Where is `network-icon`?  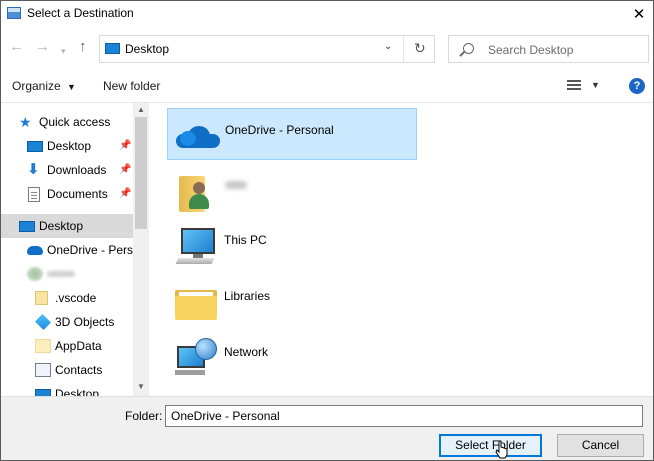 network-icon is located at coordinates (195, 356).